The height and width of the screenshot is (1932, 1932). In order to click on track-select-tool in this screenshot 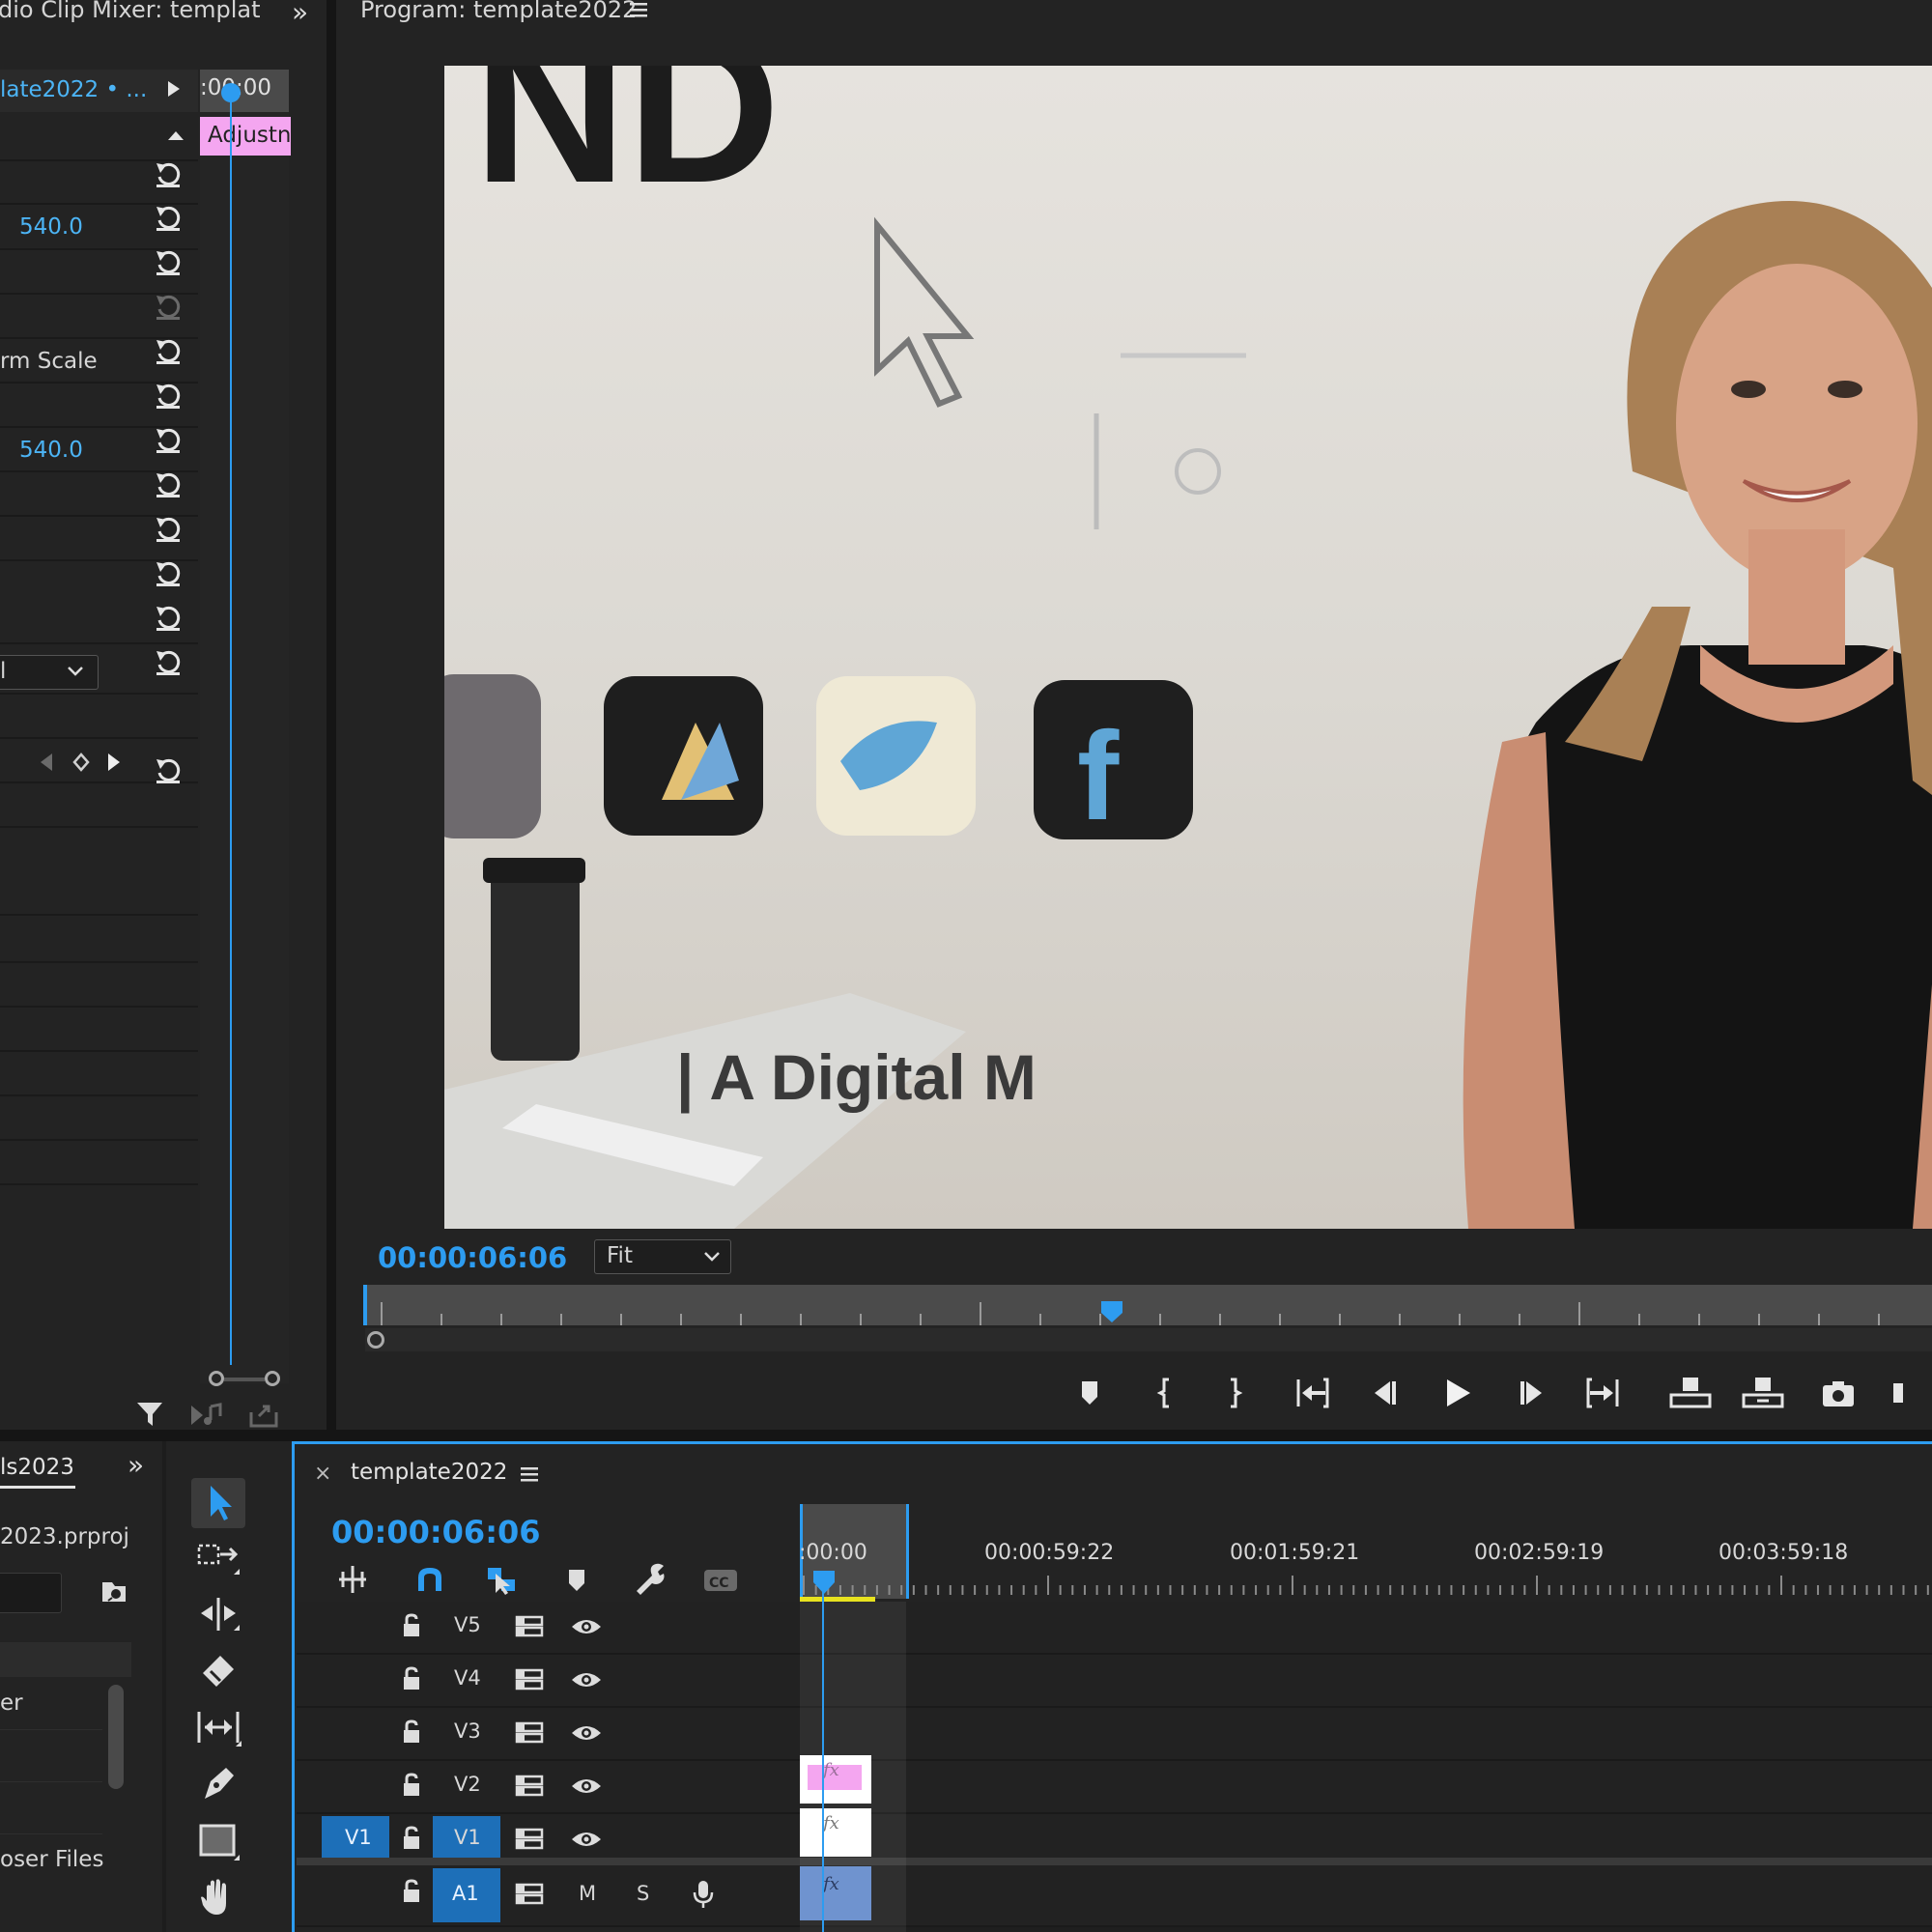, I will do `click(219, 1559)`.